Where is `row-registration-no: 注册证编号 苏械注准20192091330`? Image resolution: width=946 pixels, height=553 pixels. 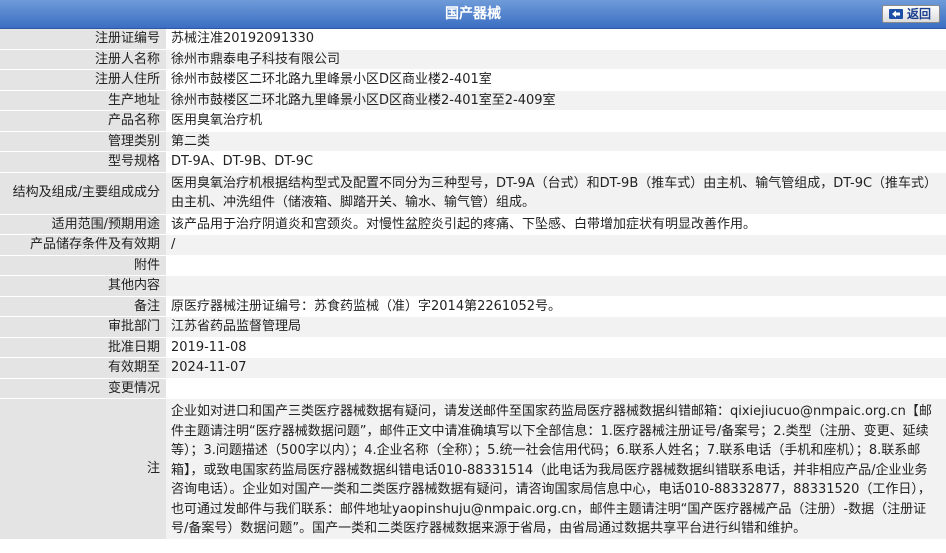 row-registration-no: 注册证编号 苏械注准20192091330 is located at coordinates (473, 39).